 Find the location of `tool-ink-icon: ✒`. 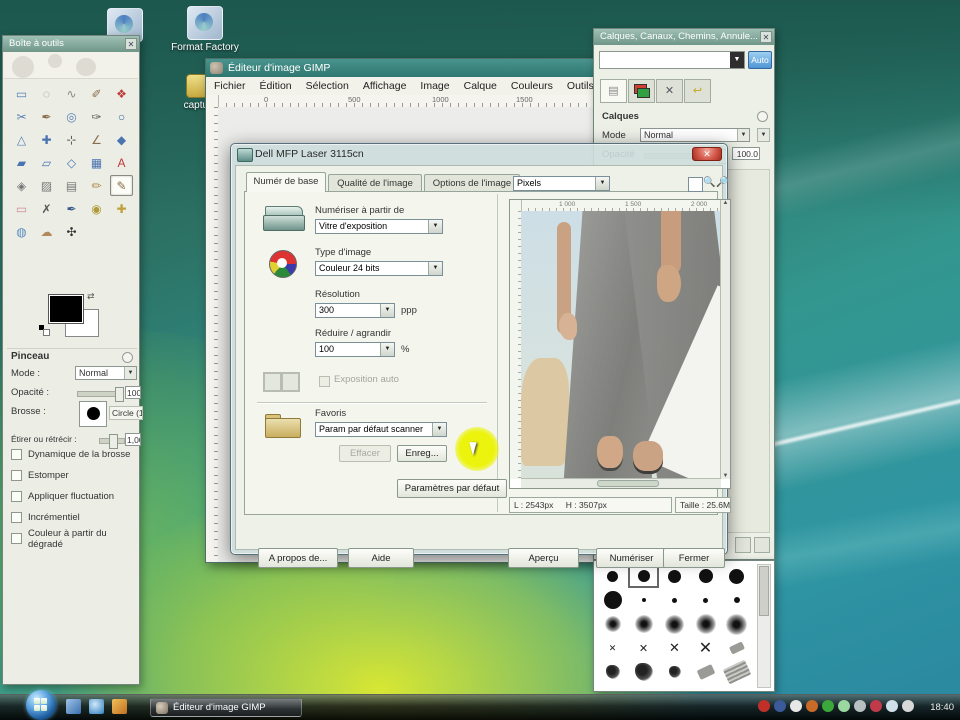

tool-ink-icon: ✒ is located at coordinates (71, 208).